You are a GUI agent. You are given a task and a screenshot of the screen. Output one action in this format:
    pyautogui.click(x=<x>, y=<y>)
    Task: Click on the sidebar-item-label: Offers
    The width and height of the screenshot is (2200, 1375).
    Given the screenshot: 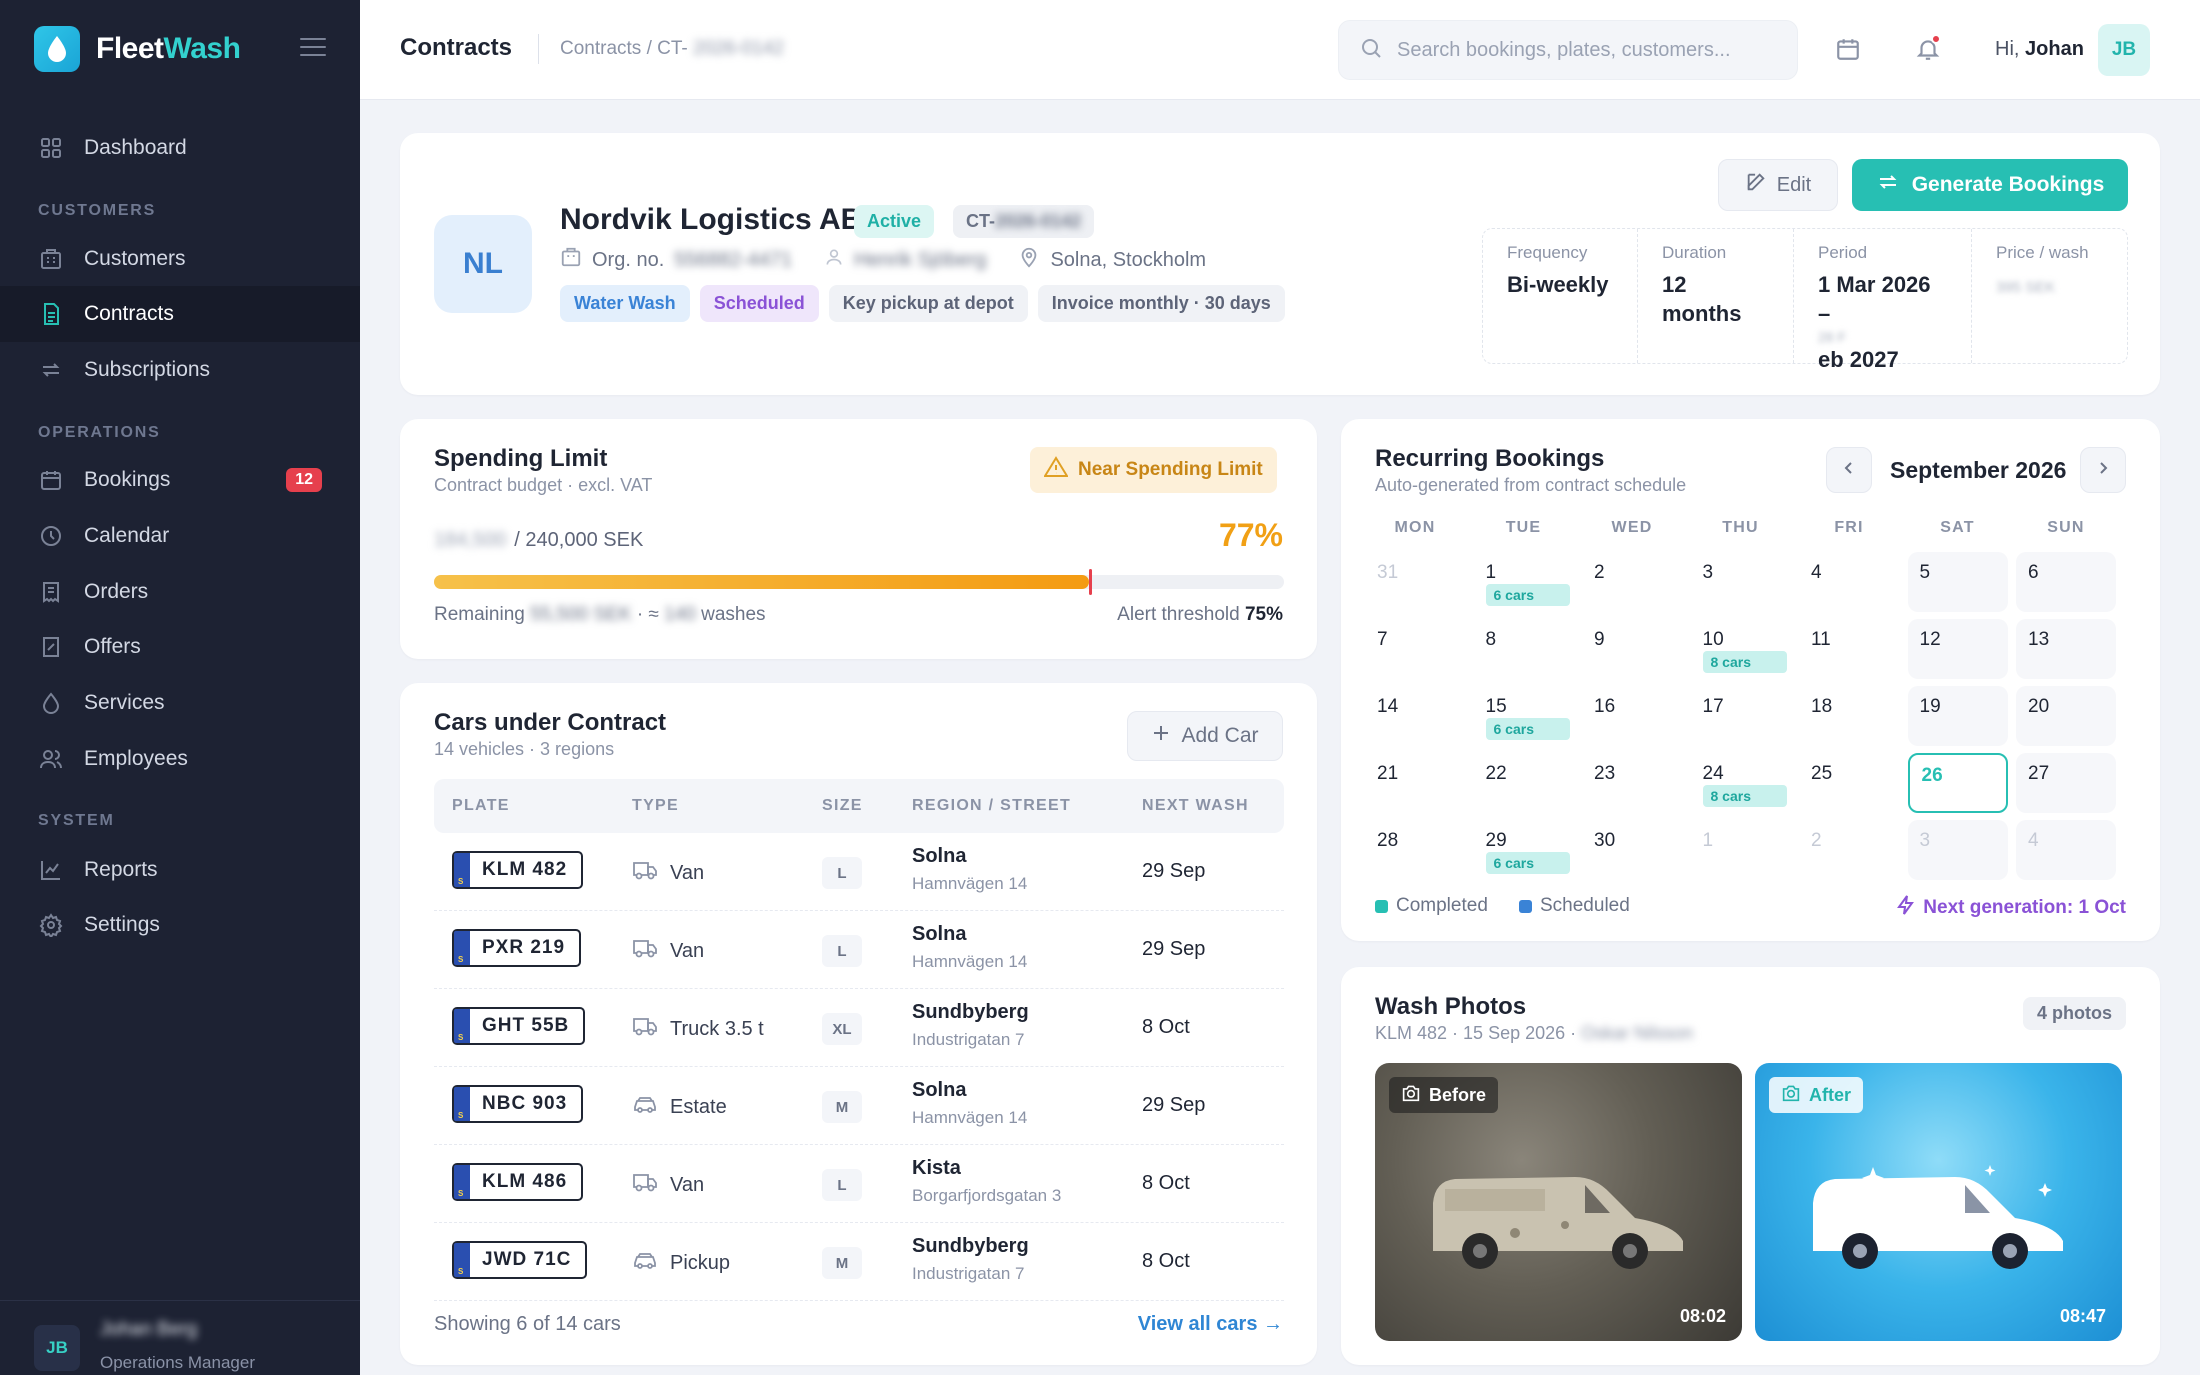 What is the action you would take?
    pyautogui.click(x=112, y=646)
    